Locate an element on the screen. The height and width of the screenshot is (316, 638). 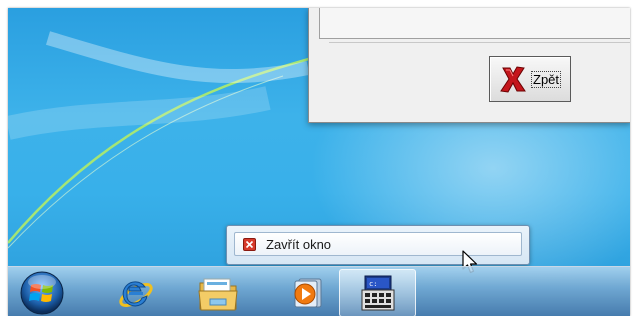
close-window-label: Zavřít okno is located at coordinates (299, 244).